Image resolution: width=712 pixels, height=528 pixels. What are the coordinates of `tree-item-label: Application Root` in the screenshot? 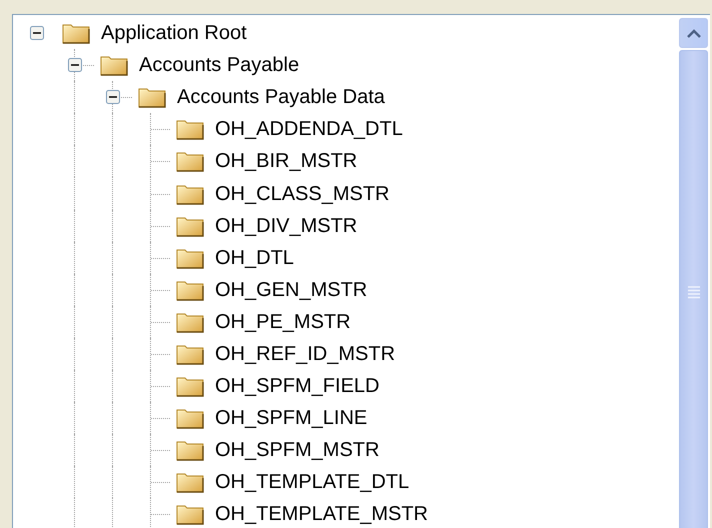 It's located at (174, 33).